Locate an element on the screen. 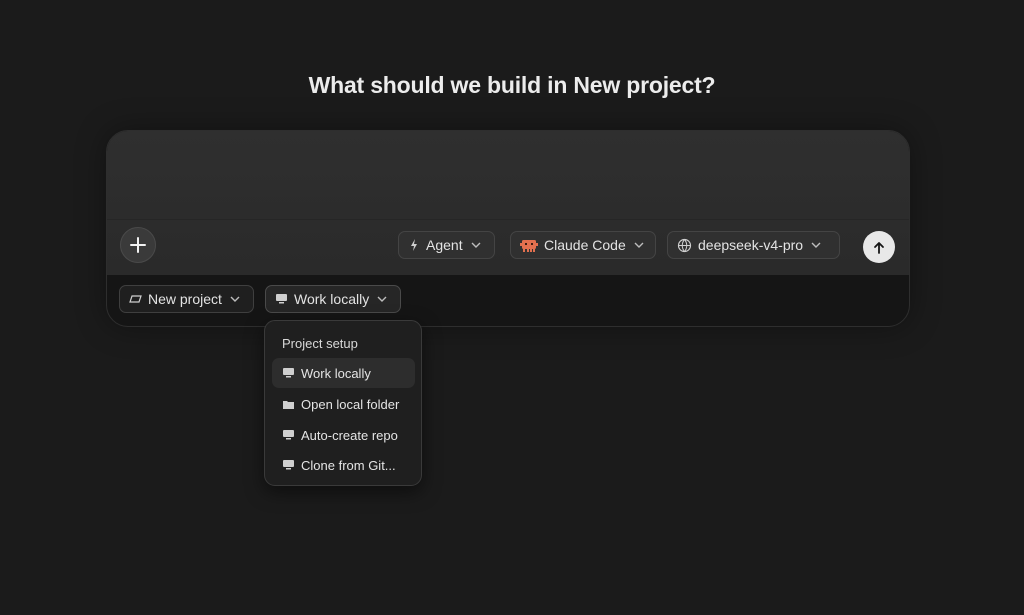 The image size is (1024, 615). location-label: Work locally is located at coordinates (332, 299).